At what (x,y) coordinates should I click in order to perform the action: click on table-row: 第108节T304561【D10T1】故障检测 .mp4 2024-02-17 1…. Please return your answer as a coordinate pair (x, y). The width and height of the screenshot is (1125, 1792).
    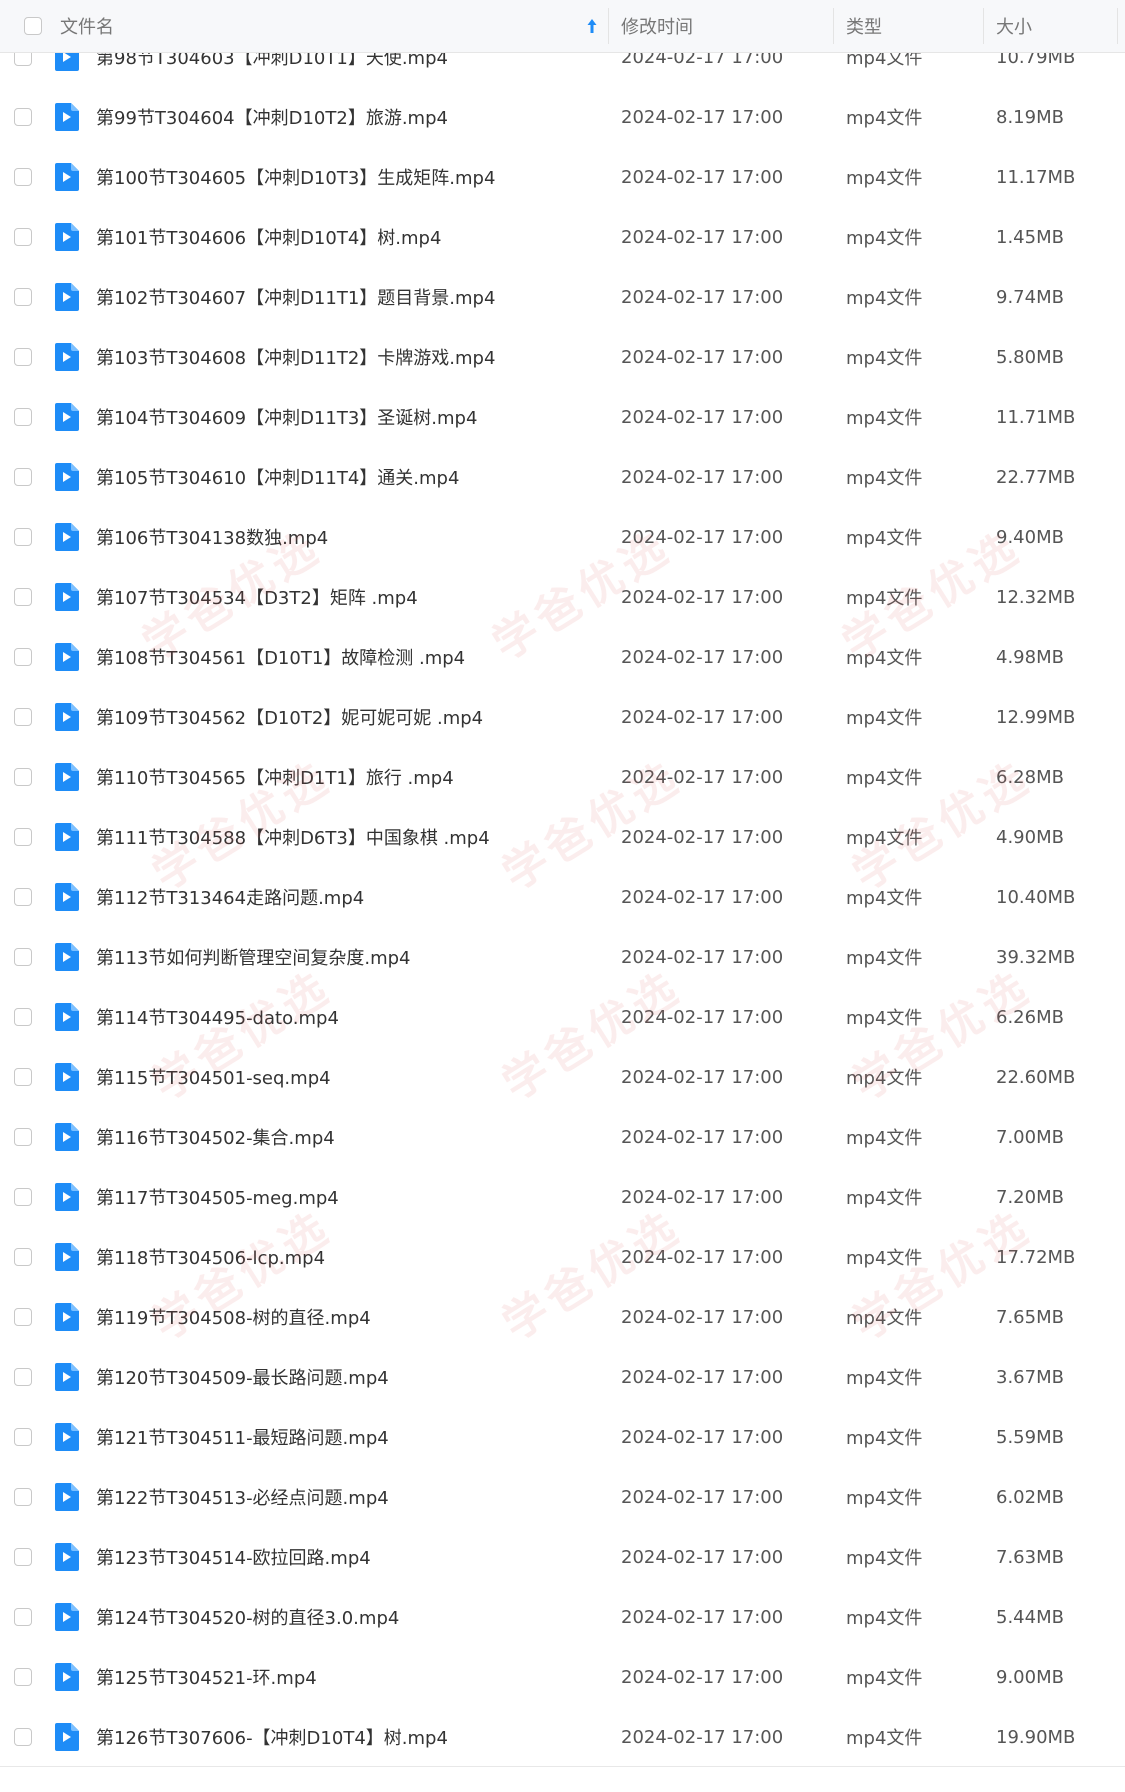
    Looking at the image, I should click on (562, 657).